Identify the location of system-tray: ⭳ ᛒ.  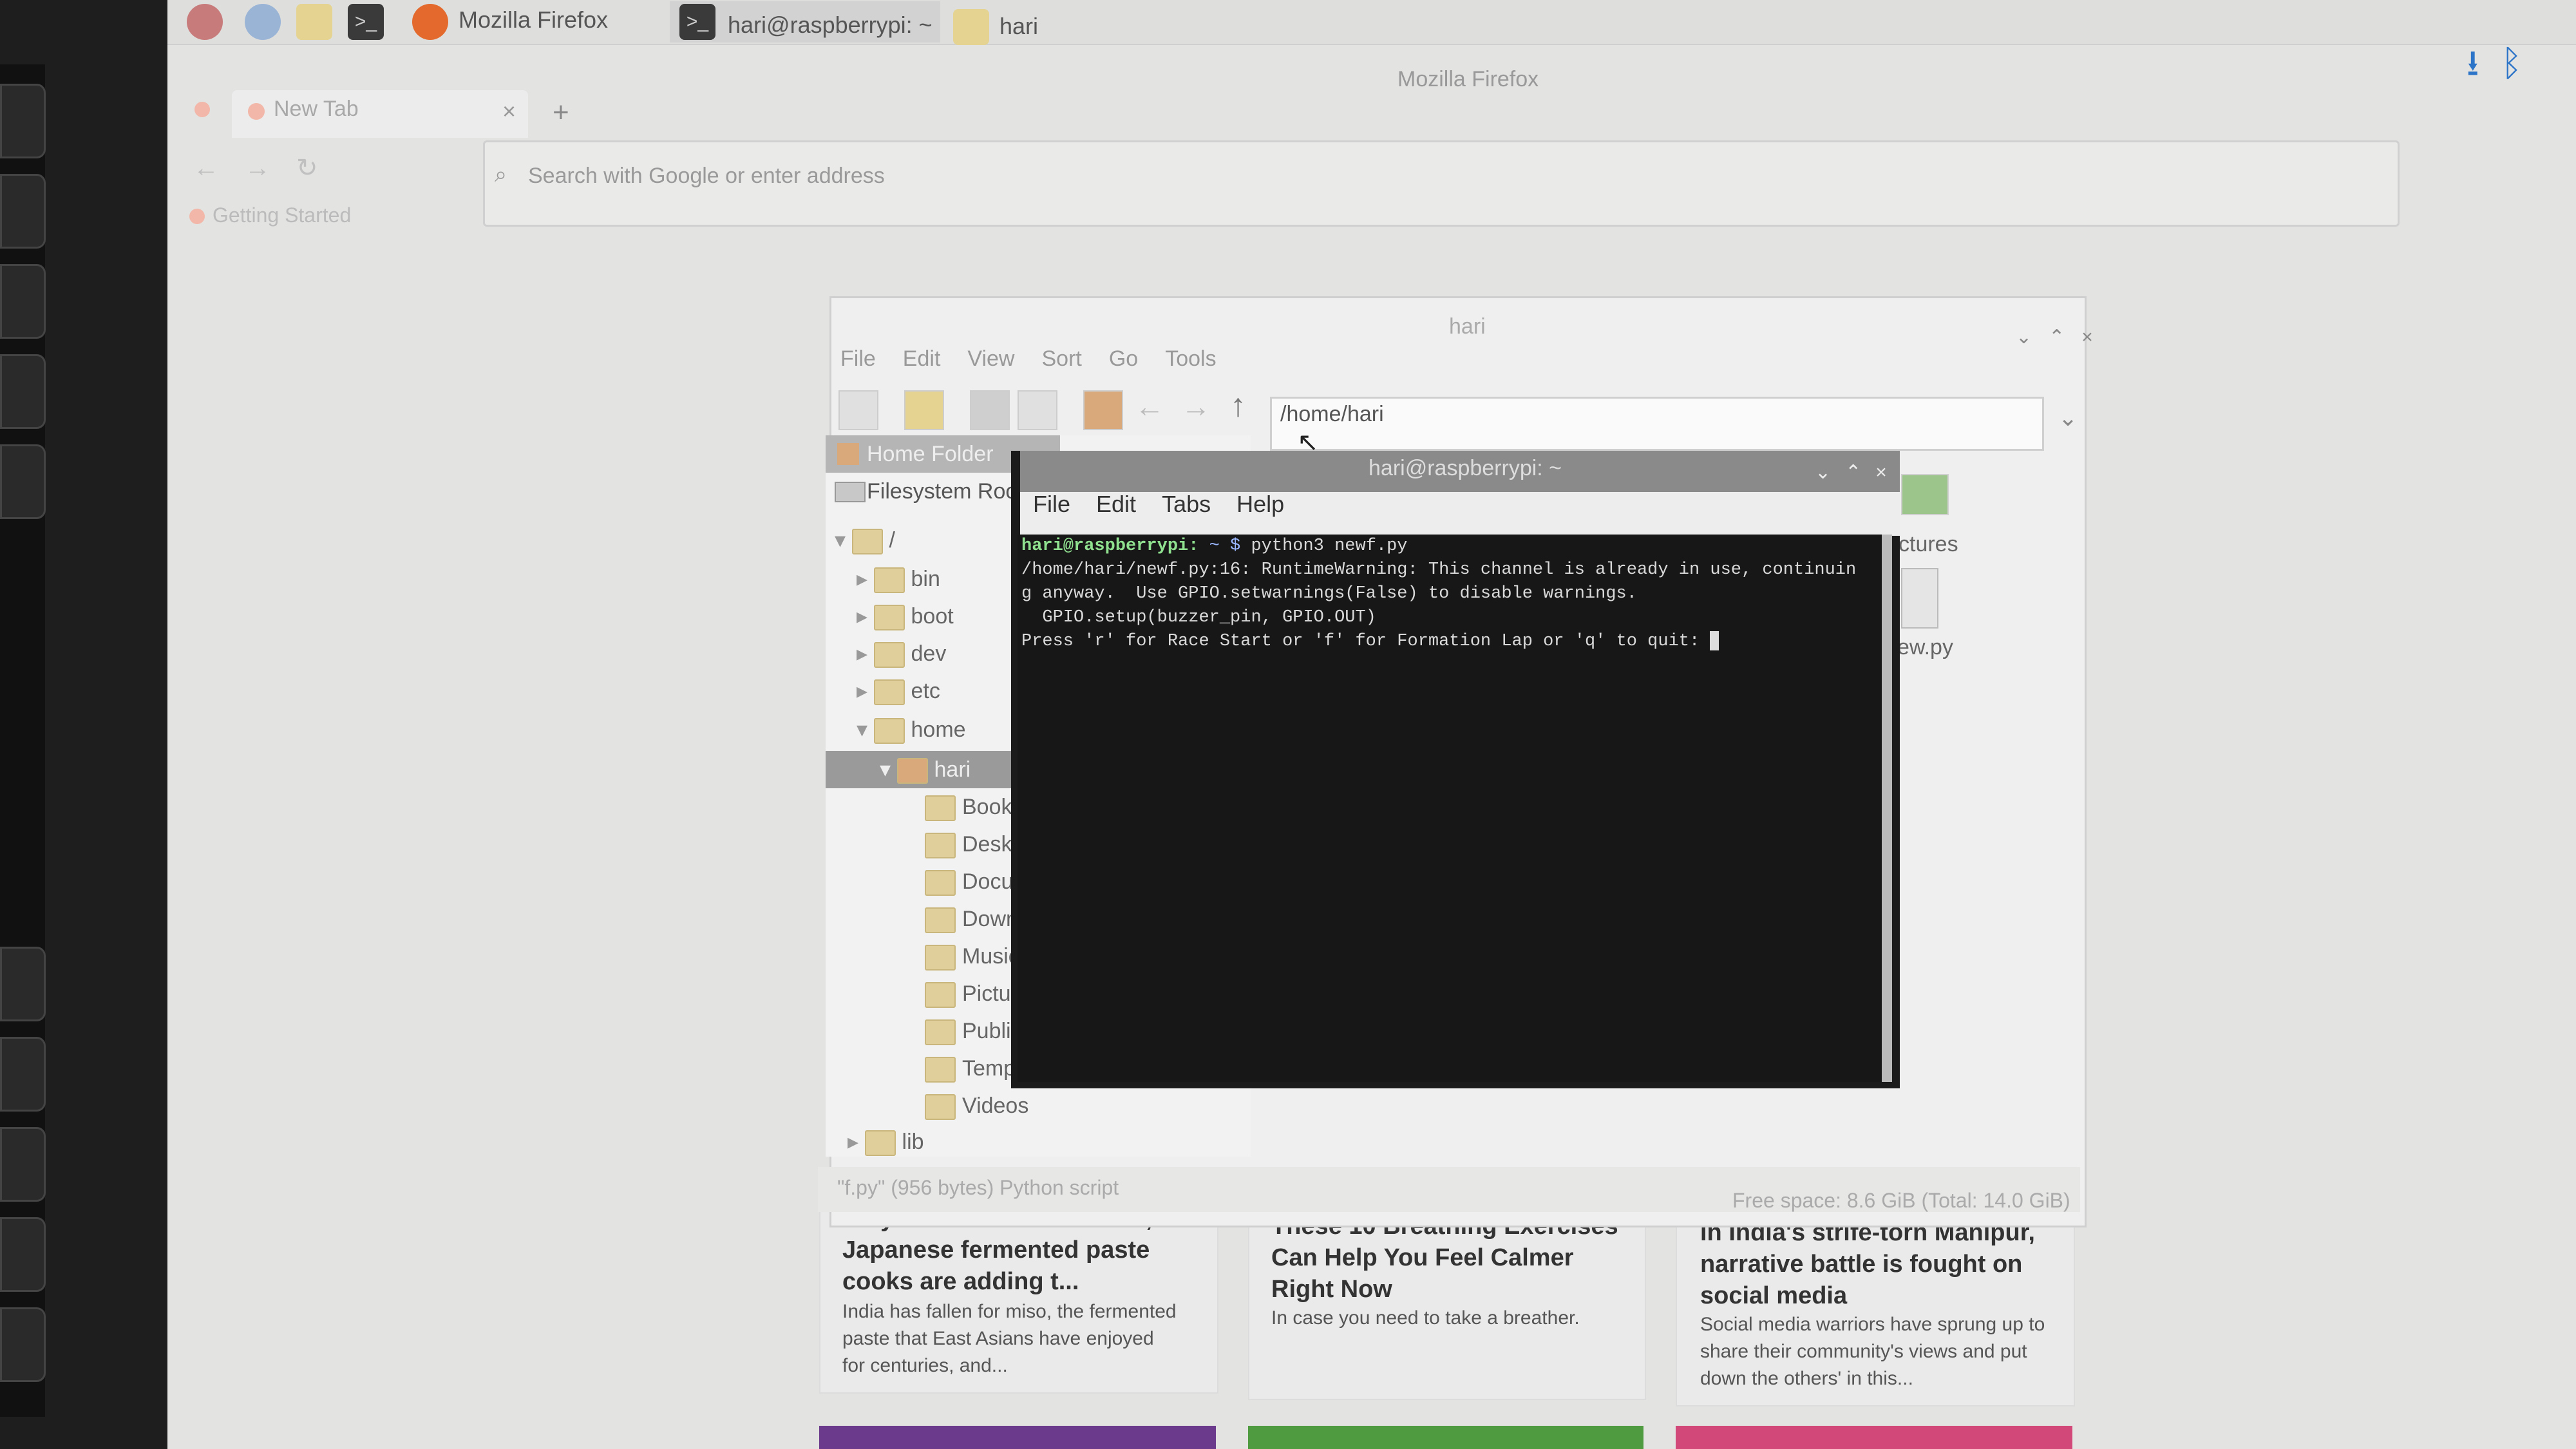
(2495, 68).